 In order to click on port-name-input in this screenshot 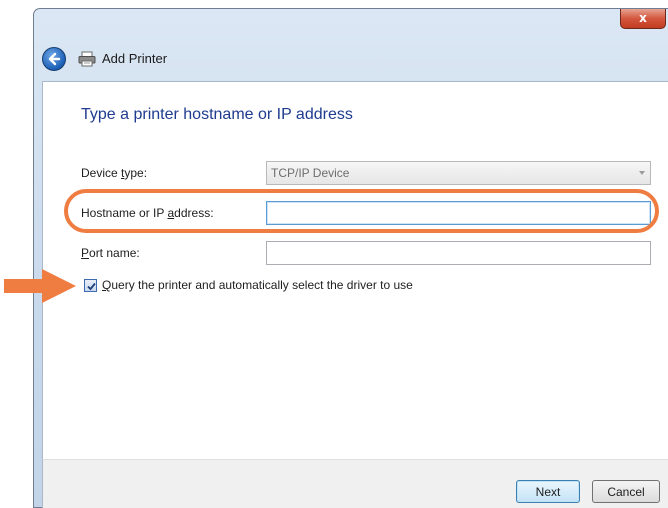, I will do `click(458, 253)`.